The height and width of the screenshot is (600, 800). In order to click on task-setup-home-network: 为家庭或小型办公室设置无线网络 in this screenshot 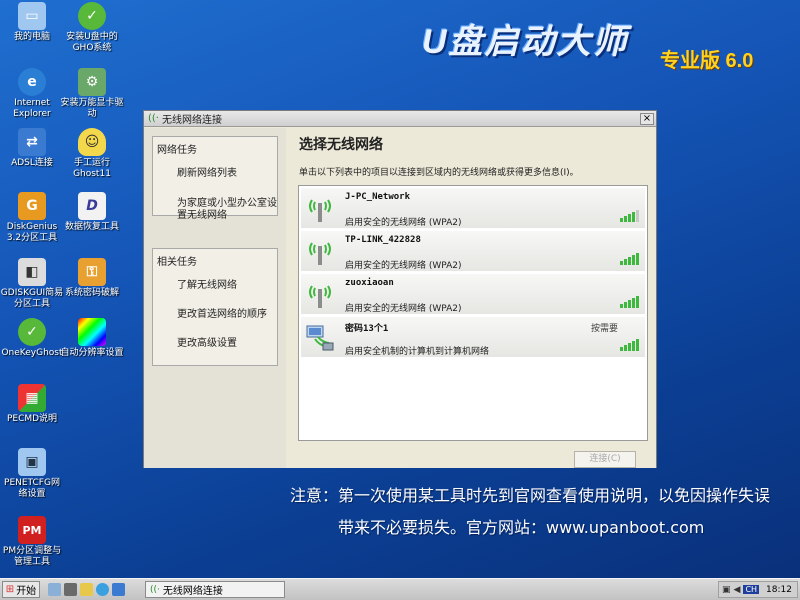, I will do `click(215, 210)`.